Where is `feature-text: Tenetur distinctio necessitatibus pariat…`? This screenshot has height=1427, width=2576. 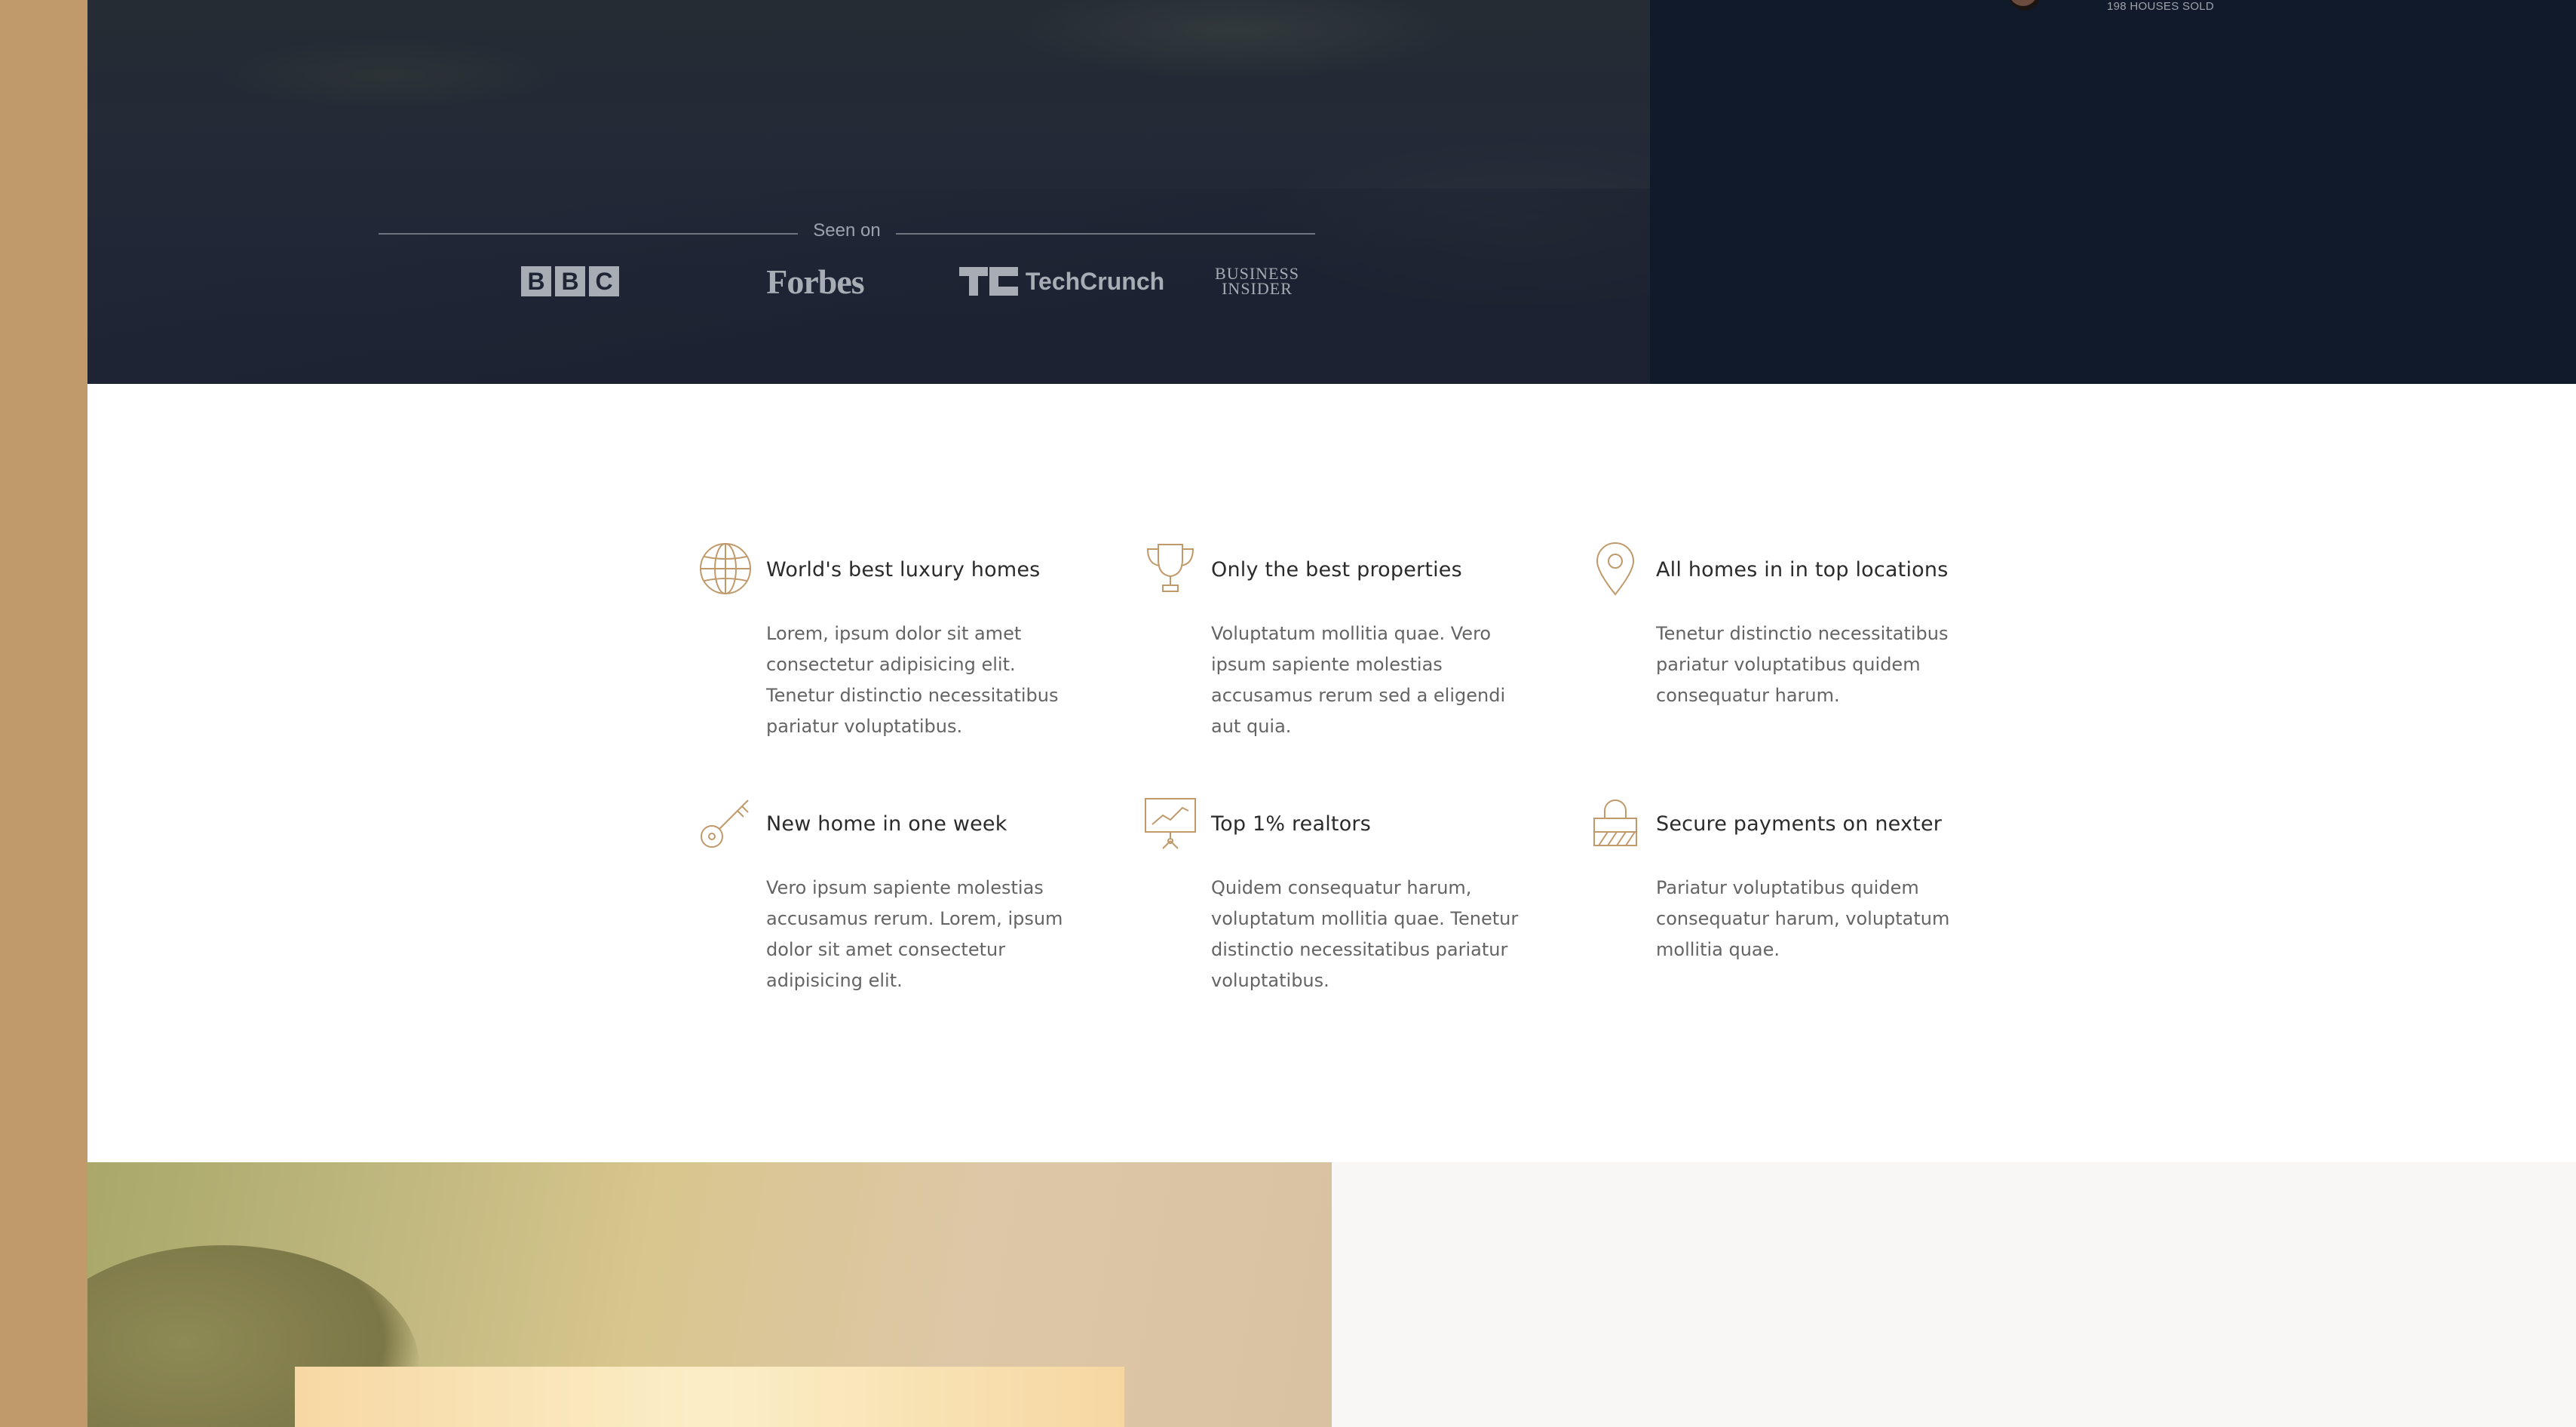
feature-text: Tenetur distinctio necessitatibus pariat… is located at coordinates (1802, 664).